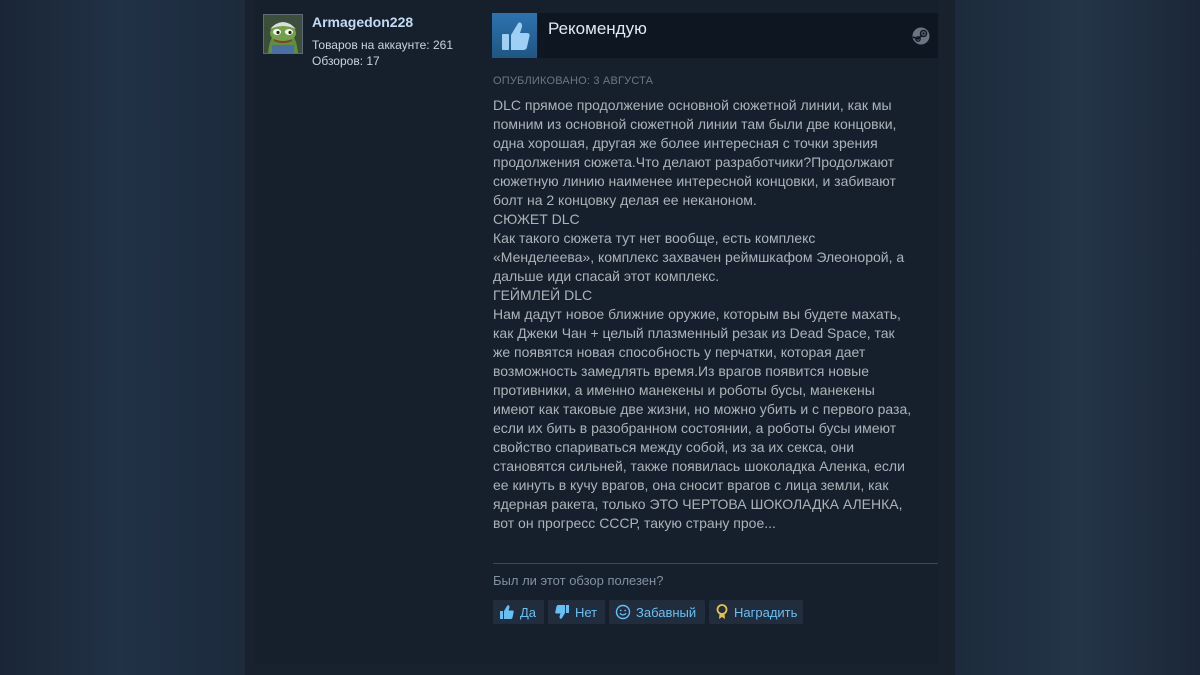 The image size is (1200, 675). I want to click on review-line: СЮЖЕТ DLC, so click(536, 219).